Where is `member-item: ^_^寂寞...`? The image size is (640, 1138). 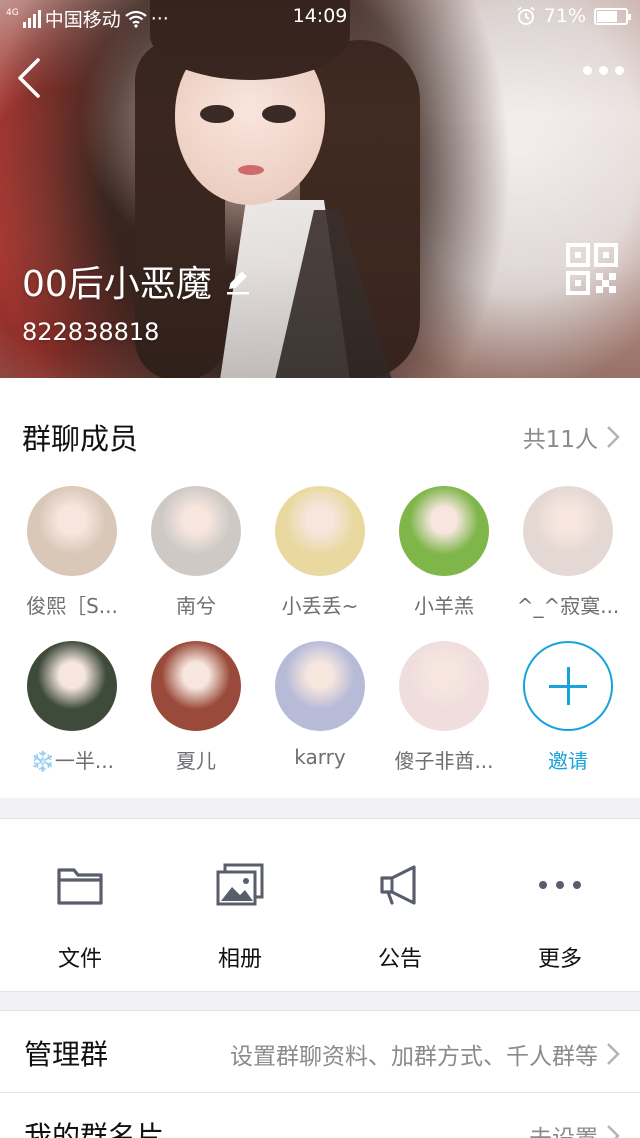
member-item: ^_^寂寞... is located at coordinates (568, 552).